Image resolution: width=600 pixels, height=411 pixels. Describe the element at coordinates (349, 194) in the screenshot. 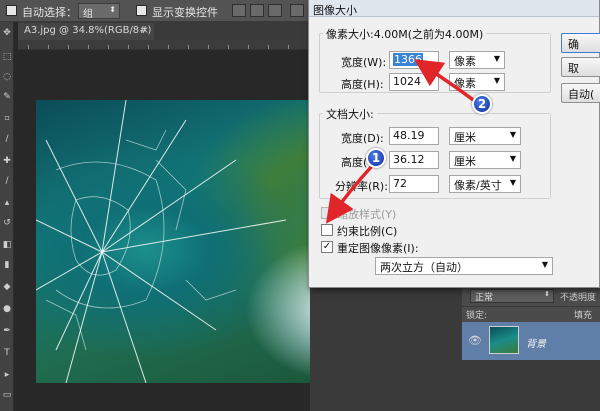

I see `arrow-to-constrain-checkbox` at that location.